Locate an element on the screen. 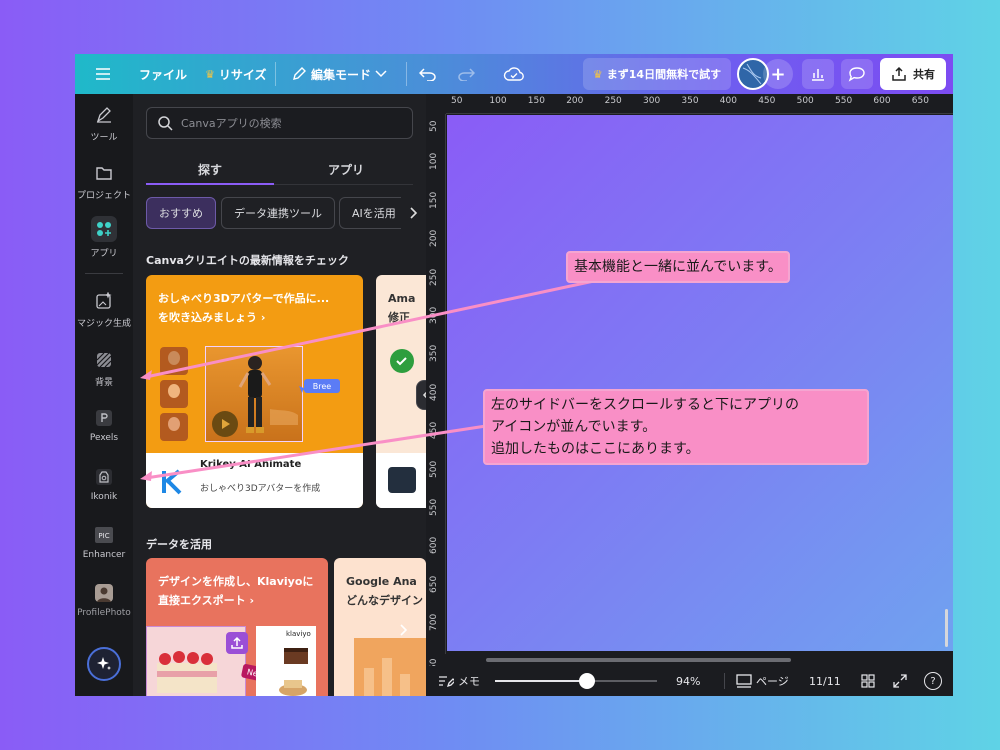 The height and width of the screenshot is (750, 1000). ruler-tick-label: 50 is located at coordinates (434, 126).